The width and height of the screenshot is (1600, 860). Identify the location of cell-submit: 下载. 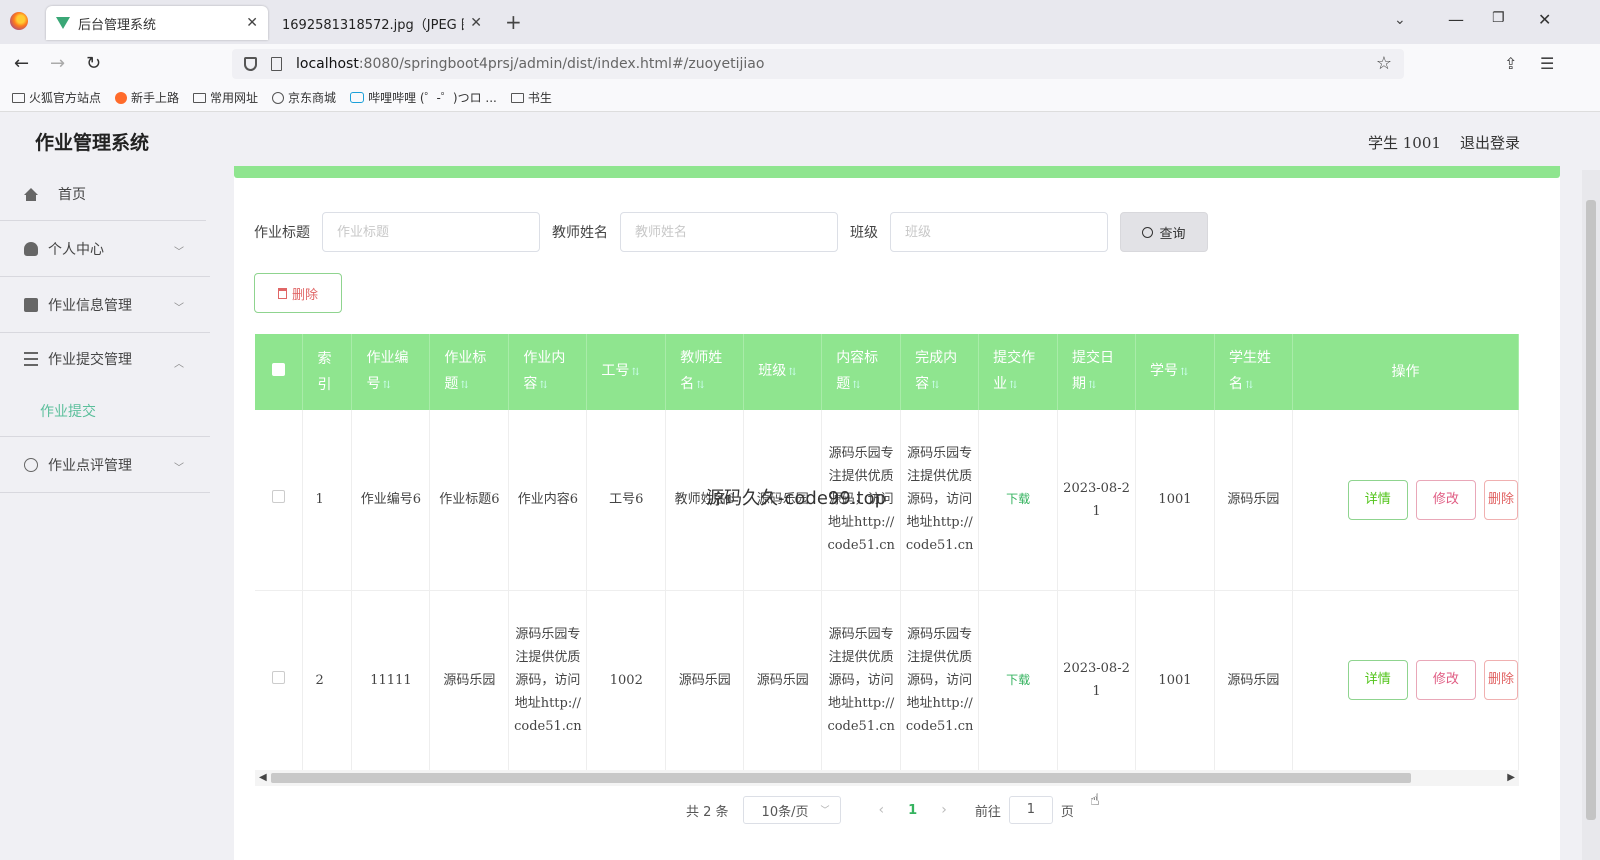
(1018, 680).